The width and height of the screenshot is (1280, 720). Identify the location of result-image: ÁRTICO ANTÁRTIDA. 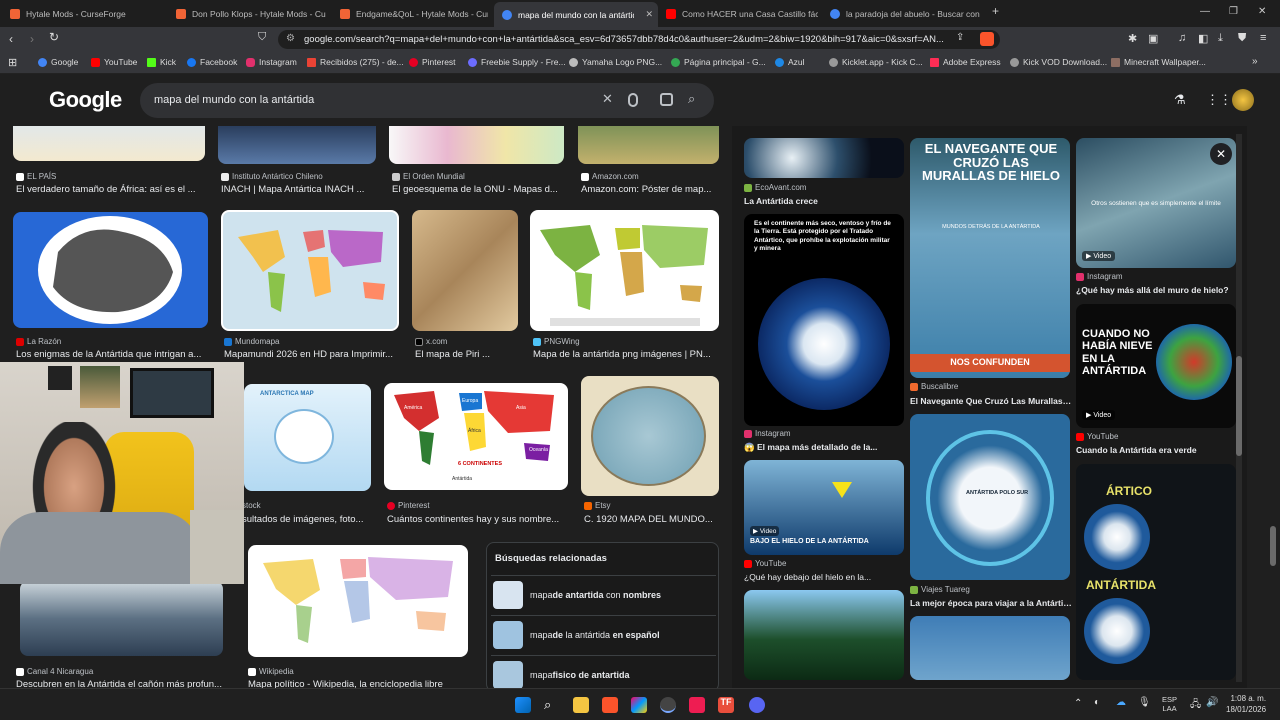
(1156, 572).